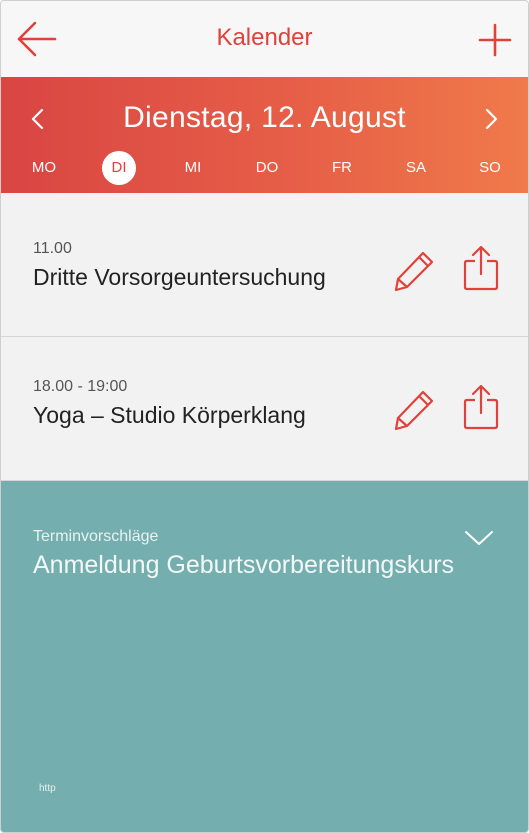 This screenshot has height=833, width=529. I want to click on chevron-right-icon, so click(491, 119).